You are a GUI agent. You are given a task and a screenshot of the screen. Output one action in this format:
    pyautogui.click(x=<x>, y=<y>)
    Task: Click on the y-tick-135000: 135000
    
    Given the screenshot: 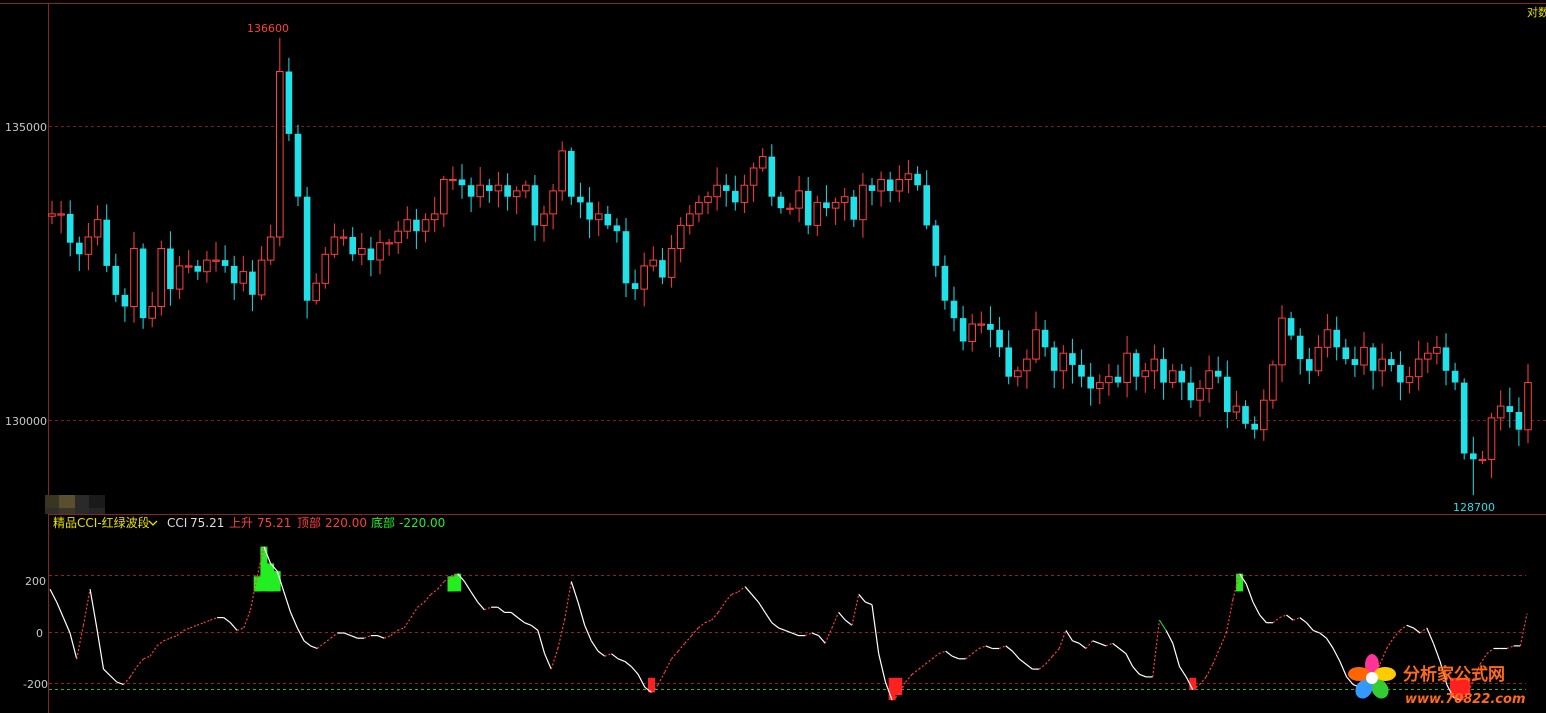 What is the action you would take?
    pyautogui.click(x=26, y=127)
    